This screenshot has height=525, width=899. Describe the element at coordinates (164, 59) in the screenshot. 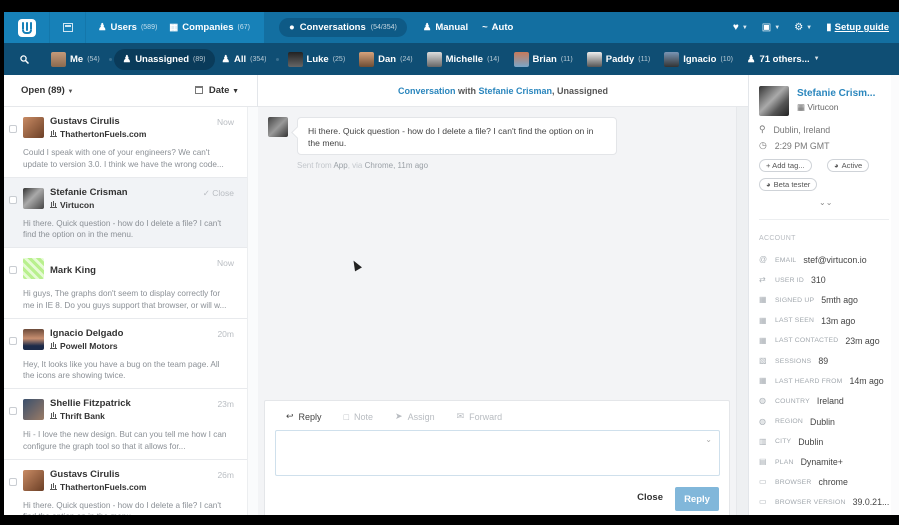

I see `inbox-unassigned: ♟ Unassigned (89)` at that location.